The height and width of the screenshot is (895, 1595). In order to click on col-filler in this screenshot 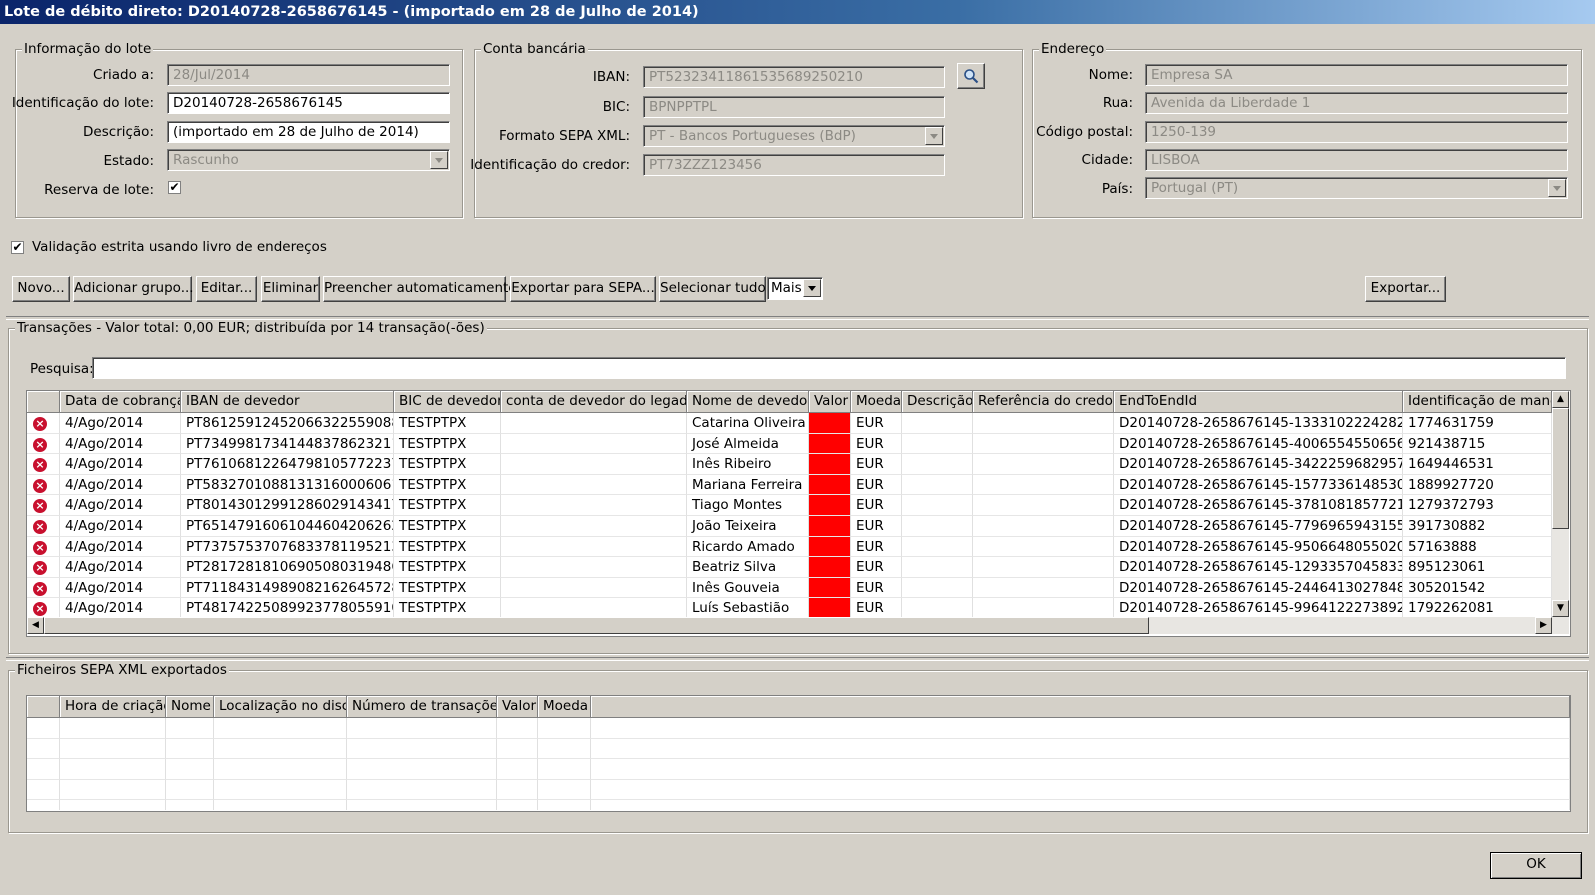, I will do `click(1080, 707)`.